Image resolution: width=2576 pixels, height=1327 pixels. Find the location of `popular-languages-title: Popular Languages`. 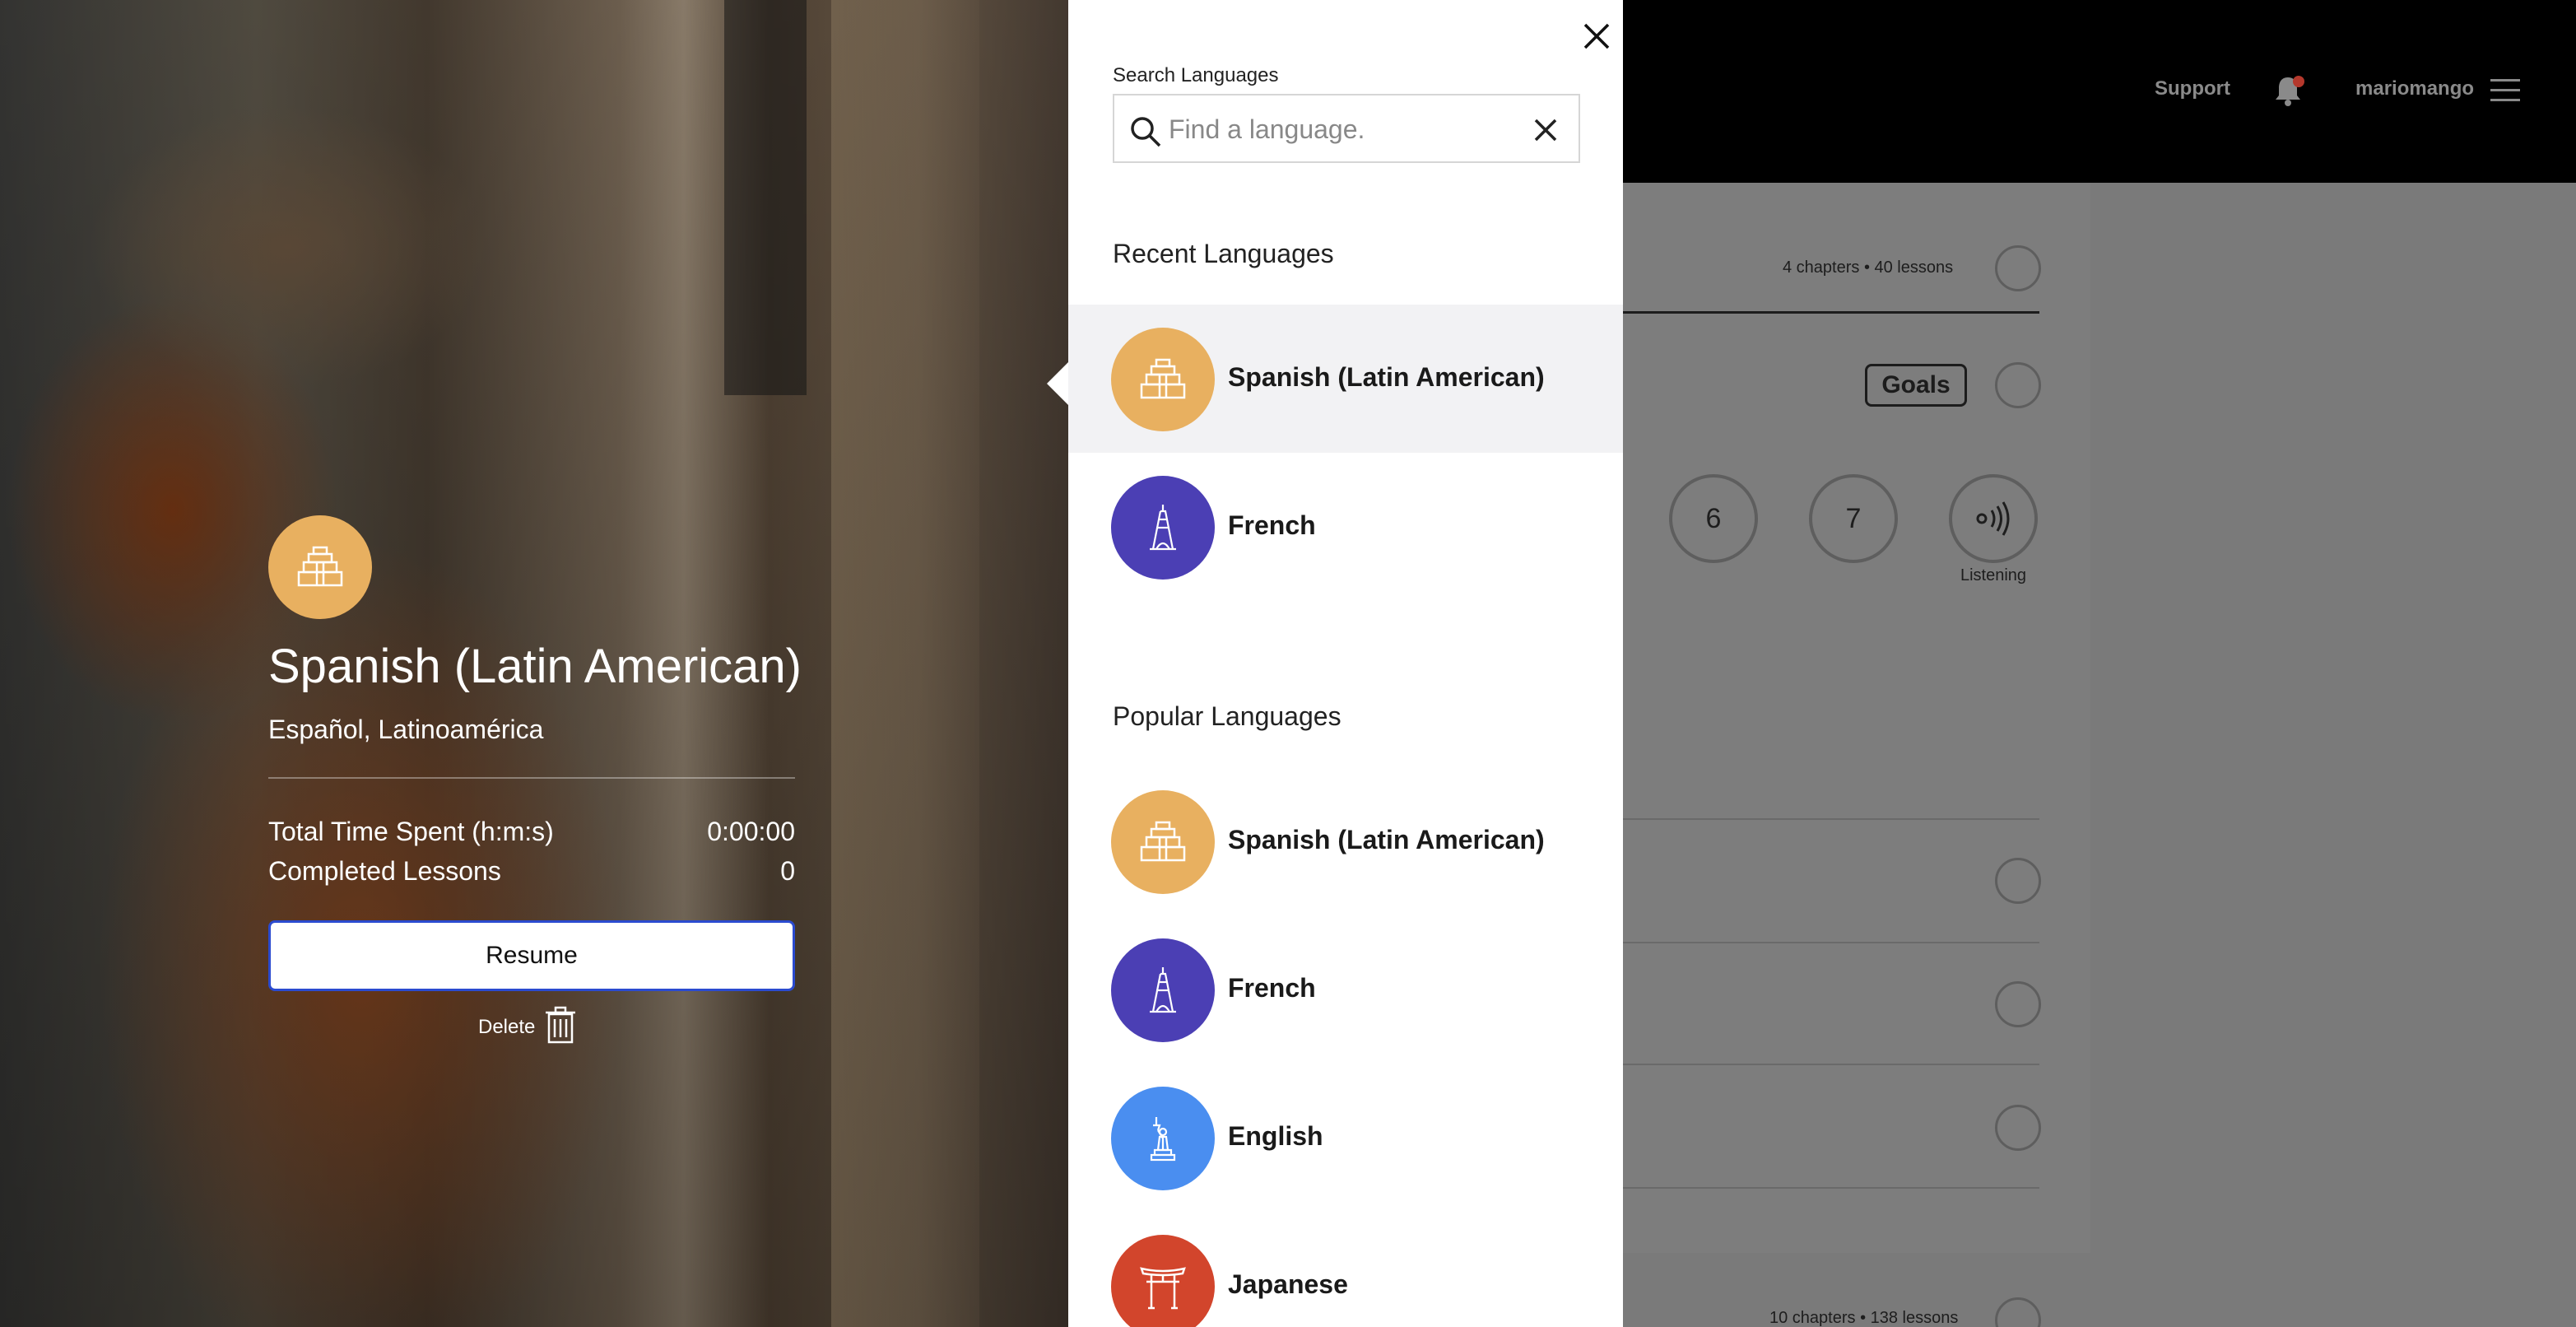

popular-languages-title: Popular Languages is located at coordinates (1227, 716).